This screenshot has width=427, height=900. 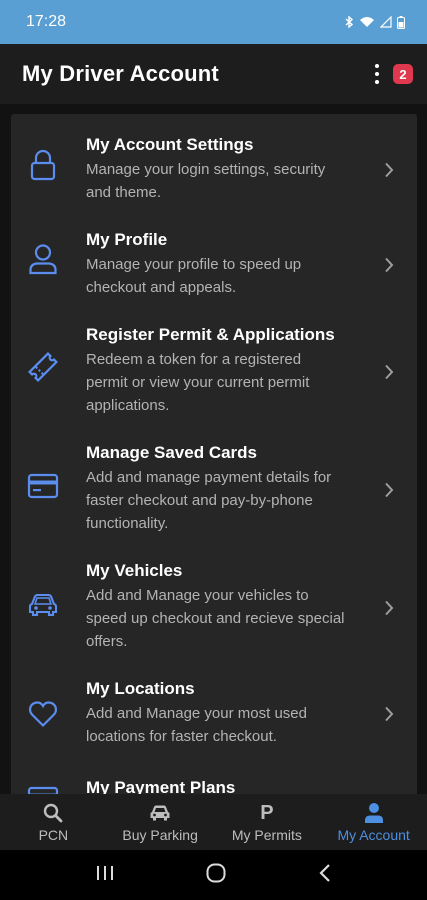 I want to click on p-icon: P, so click(x=267, y=812).